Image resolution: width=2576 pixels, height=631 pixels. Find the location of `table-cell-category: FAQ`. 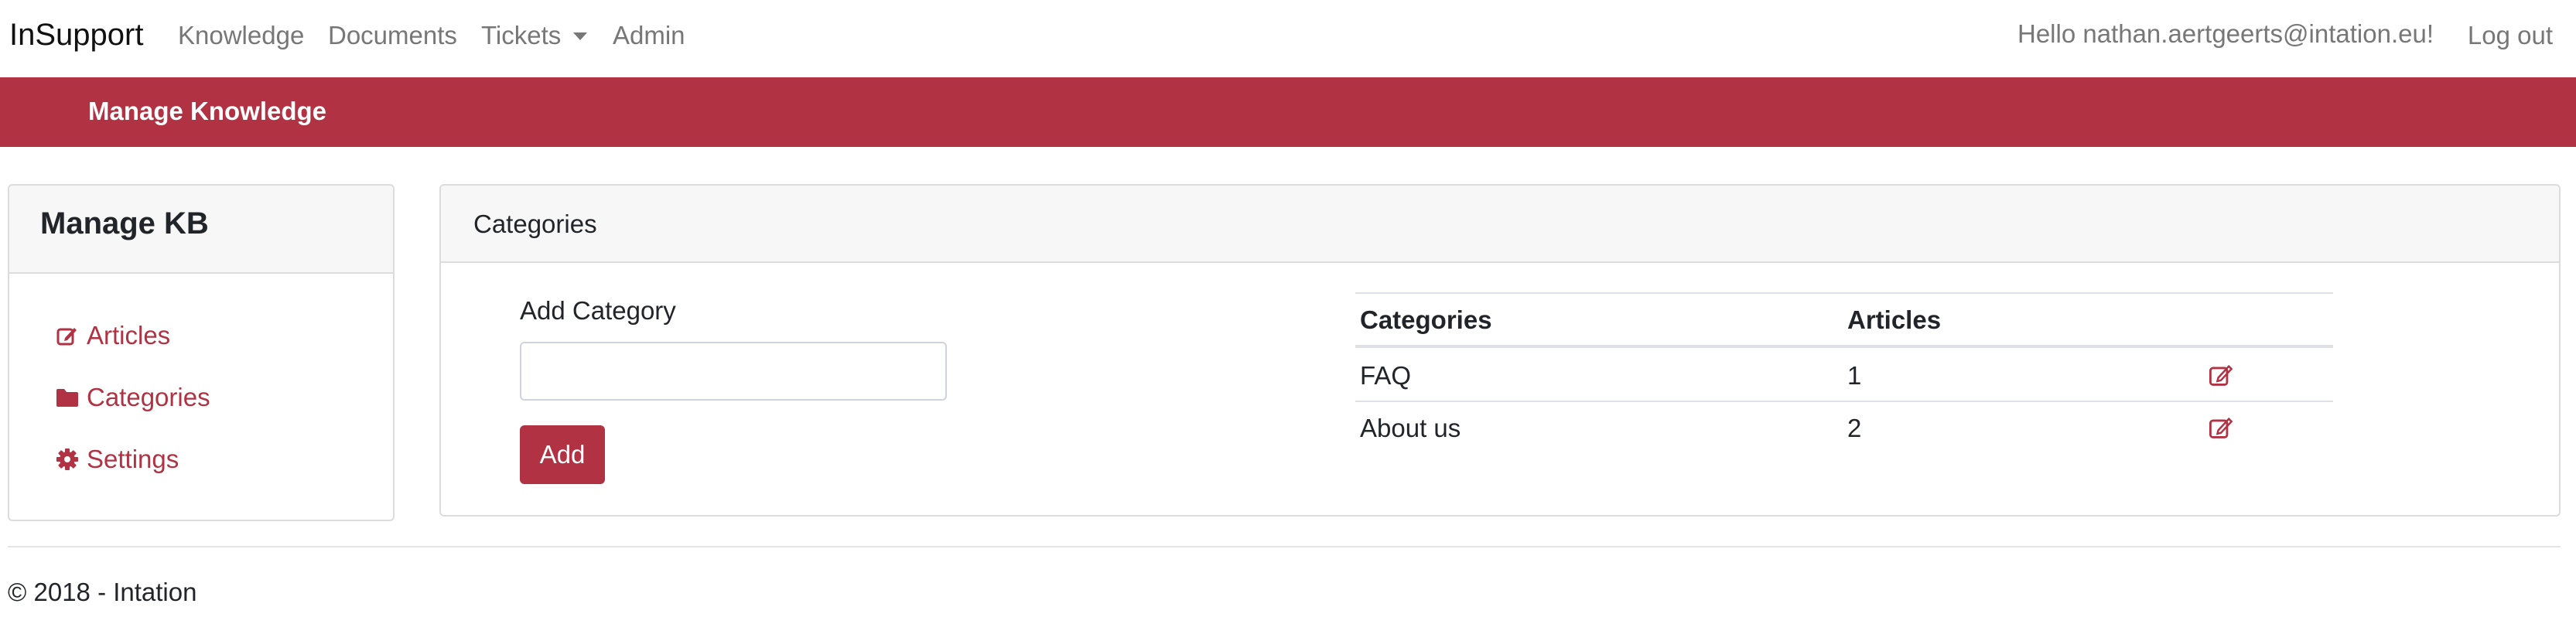

table-cell-category: FAQ is located at coordinates (1386, 375).